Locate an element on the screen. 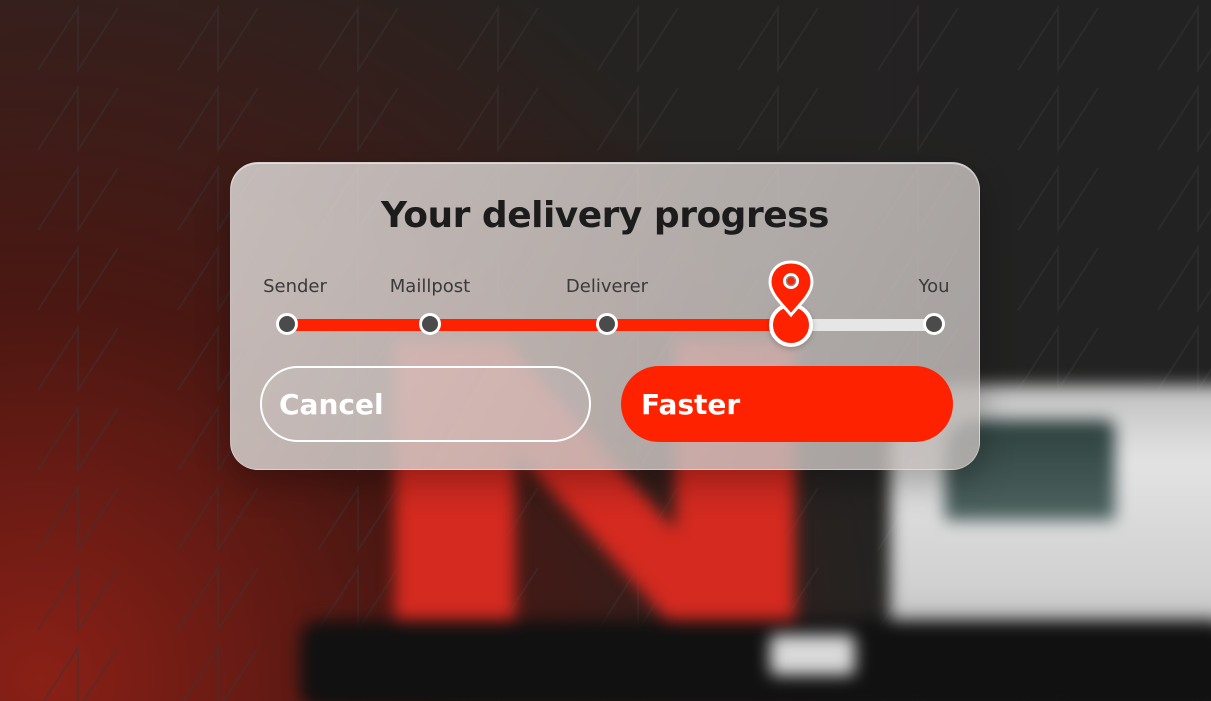 Image resolution: width=1211 pixels, height=701 pixels. license-plate is located at coordinates (812, 655).